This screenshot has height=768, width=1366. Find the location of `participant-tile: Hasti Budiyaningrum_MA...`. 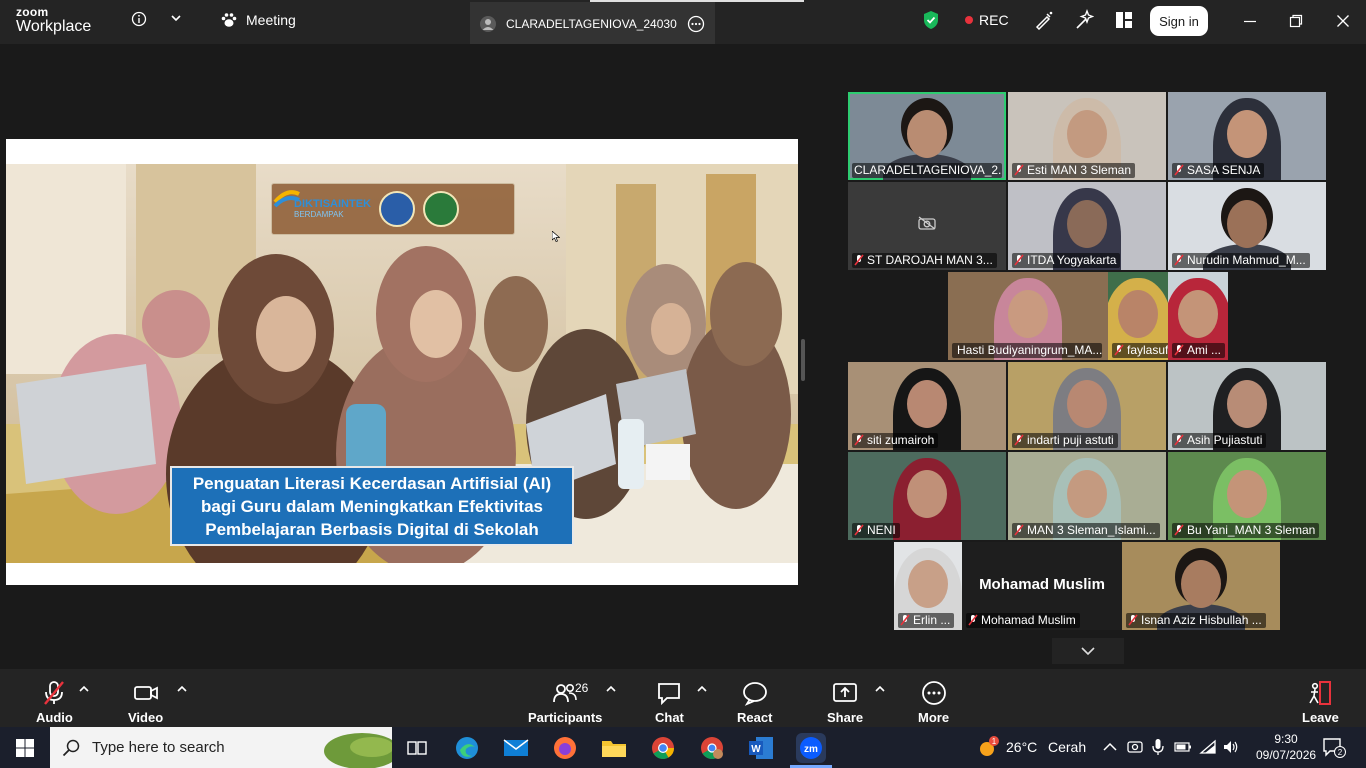

participant-tile: Hasti Budiyaningrum_MA... is located at coordinates (1028, 316).